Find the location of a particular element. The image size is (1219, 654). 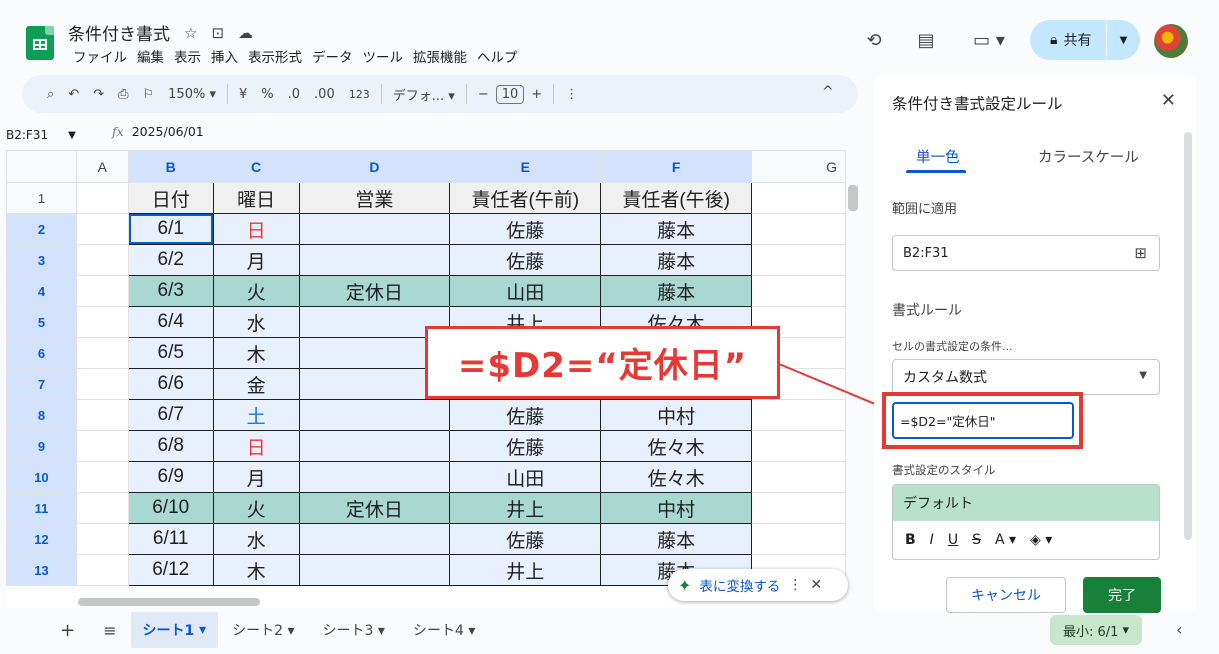

tab-color-scale: カラースケール is located at coordinates (1088, 156).